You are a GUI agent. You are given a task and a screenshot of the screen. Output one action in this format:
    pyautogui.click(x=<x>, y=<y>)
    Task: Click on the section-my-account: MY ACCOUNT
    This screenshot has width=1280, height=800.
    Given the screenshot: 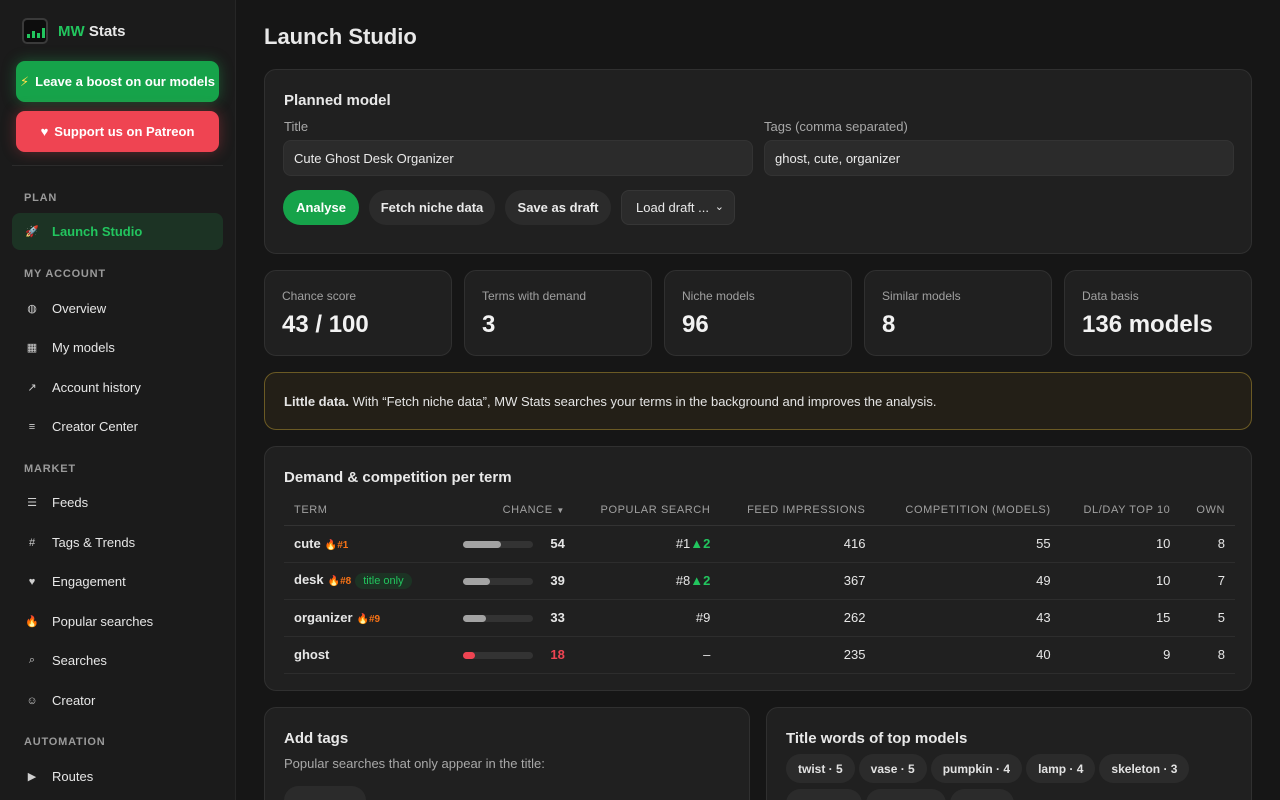 What is the action you would take?
    pyautogui.click(x=65, y=274)
    